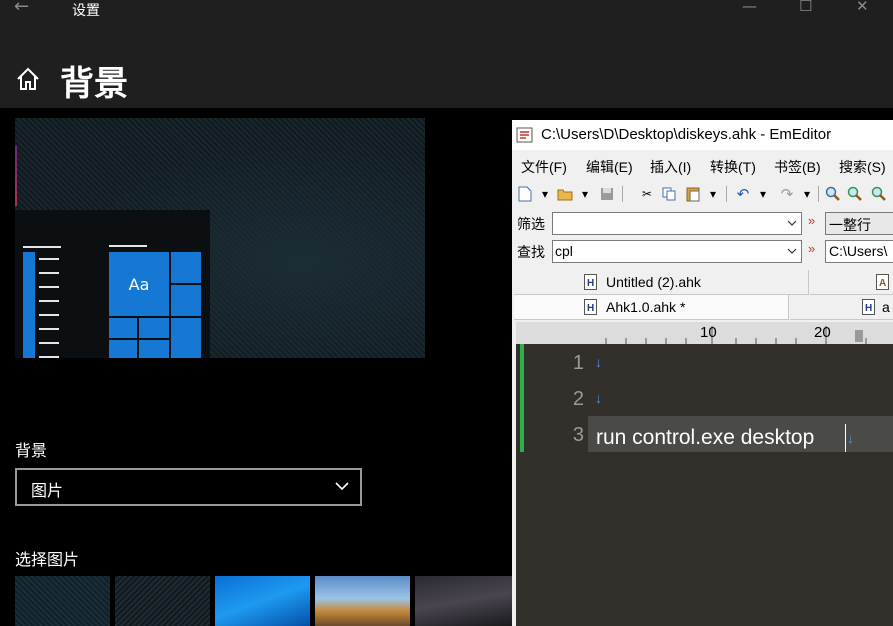 This screenshot has height=626, width=893. Describe the element at coordinates (862, 7) in the screenshot. I see `close-button: ✕` at that location.